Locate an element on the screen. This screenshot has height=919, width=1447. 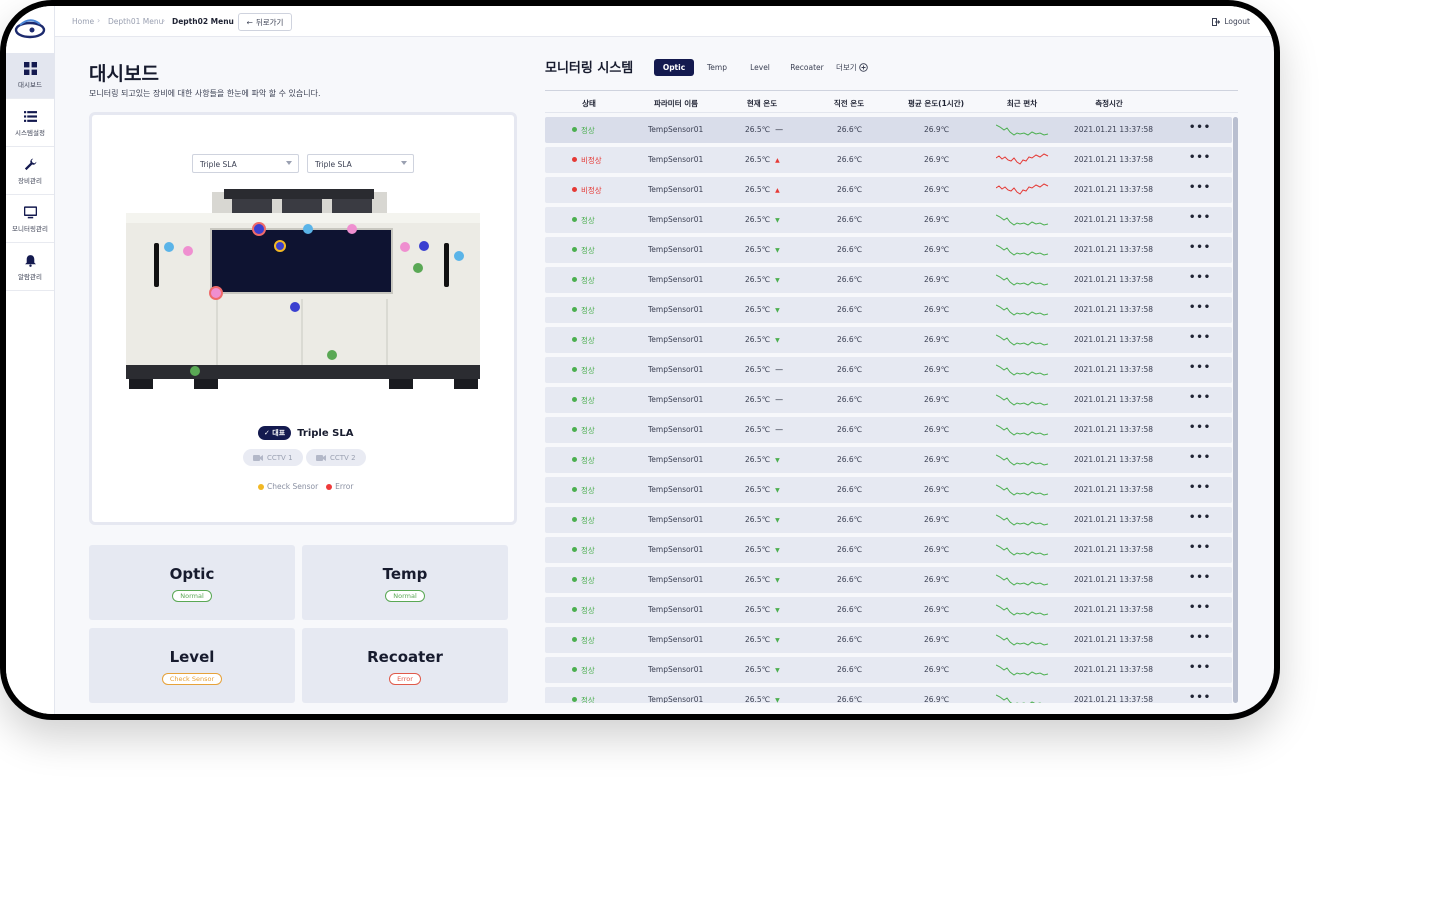
cctv2-button: CCTV 2 is located at coordinates (336, 457).